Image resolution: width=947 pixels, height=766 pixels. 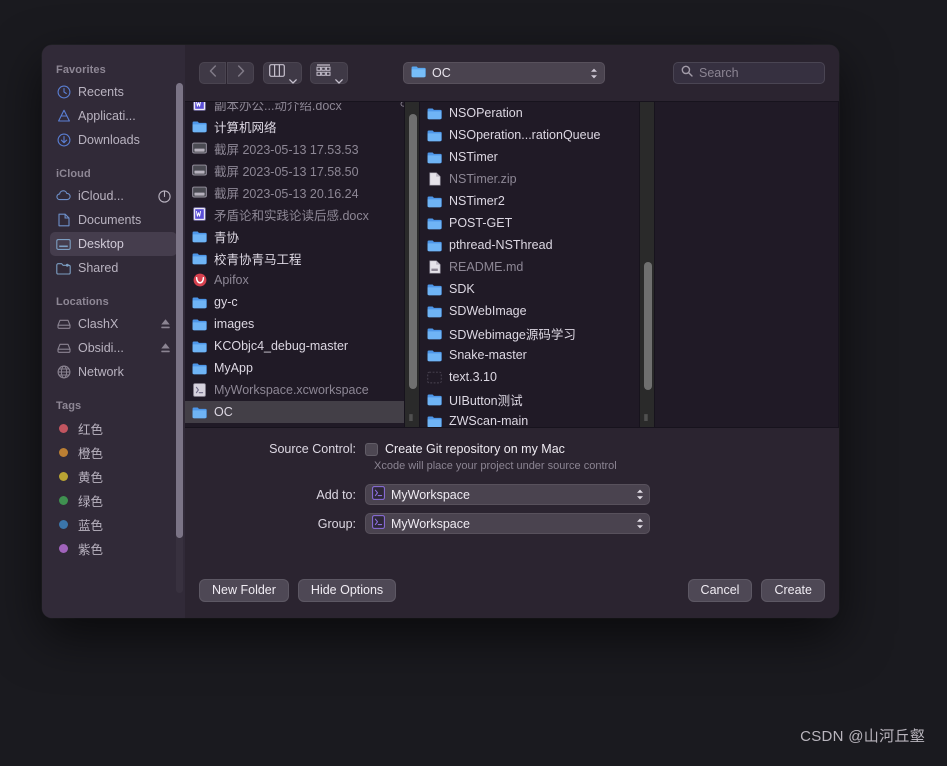 I want to click on file-row: ZWScan-main›, so click(x=537, y=418).